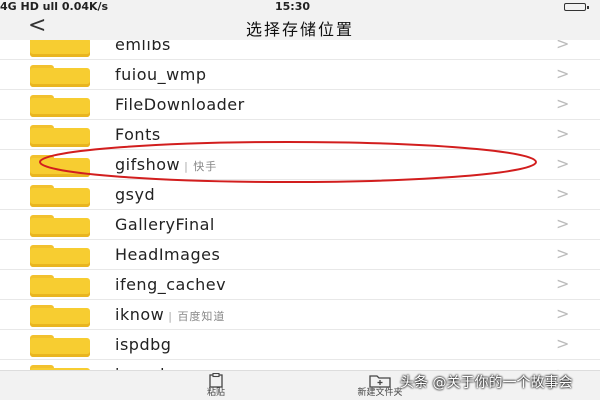 The height and width of the screenshot is (400, 600). I want to click on folder-name-text: ifeng_cachev, so click(171, 284).